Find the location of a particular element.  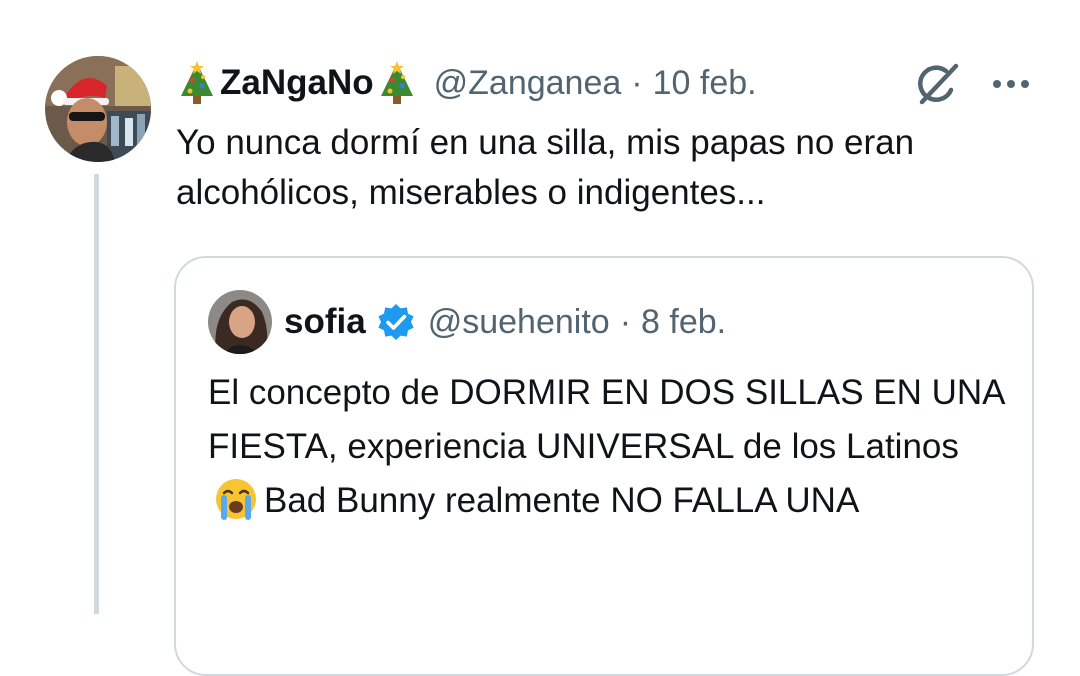

quoted-author-avatar is located at coordinates (240, 322).